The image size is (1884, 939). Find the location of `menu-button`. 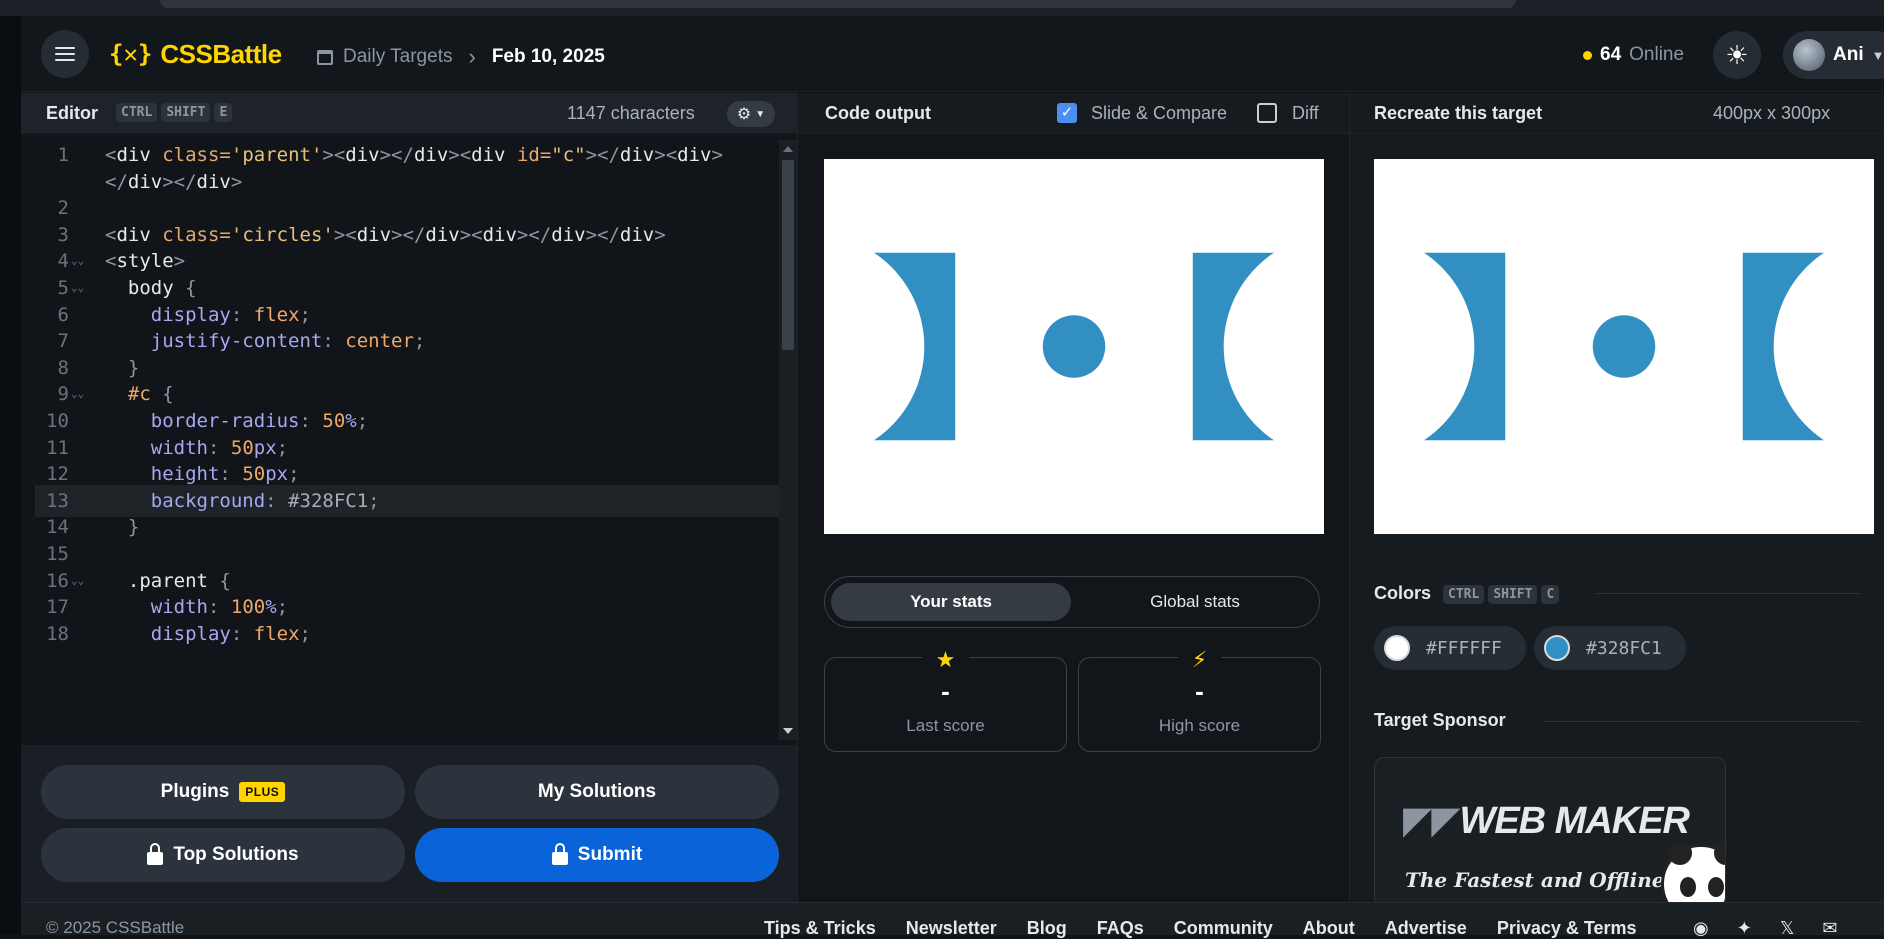

menu-button is located at coordinates (65, 54).